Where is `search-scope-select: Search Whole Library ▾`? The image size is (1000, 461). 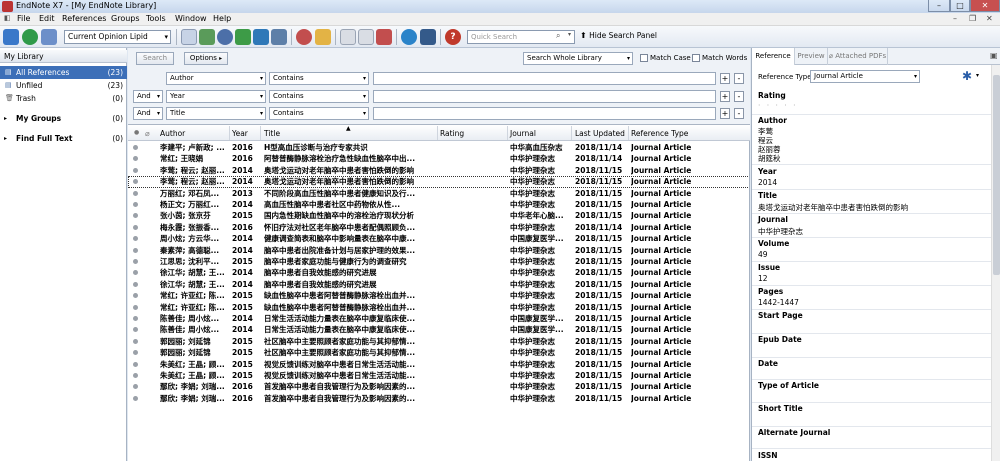 search-scope-select: Search Whole Library ▾ is located at coordinates (578, 58).